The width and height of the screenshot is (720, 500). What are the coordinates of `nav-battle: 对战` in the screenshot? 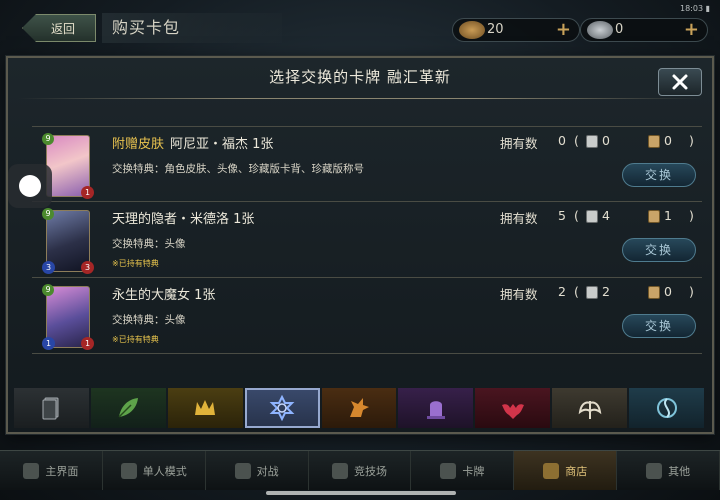 It's located at (257, 470).